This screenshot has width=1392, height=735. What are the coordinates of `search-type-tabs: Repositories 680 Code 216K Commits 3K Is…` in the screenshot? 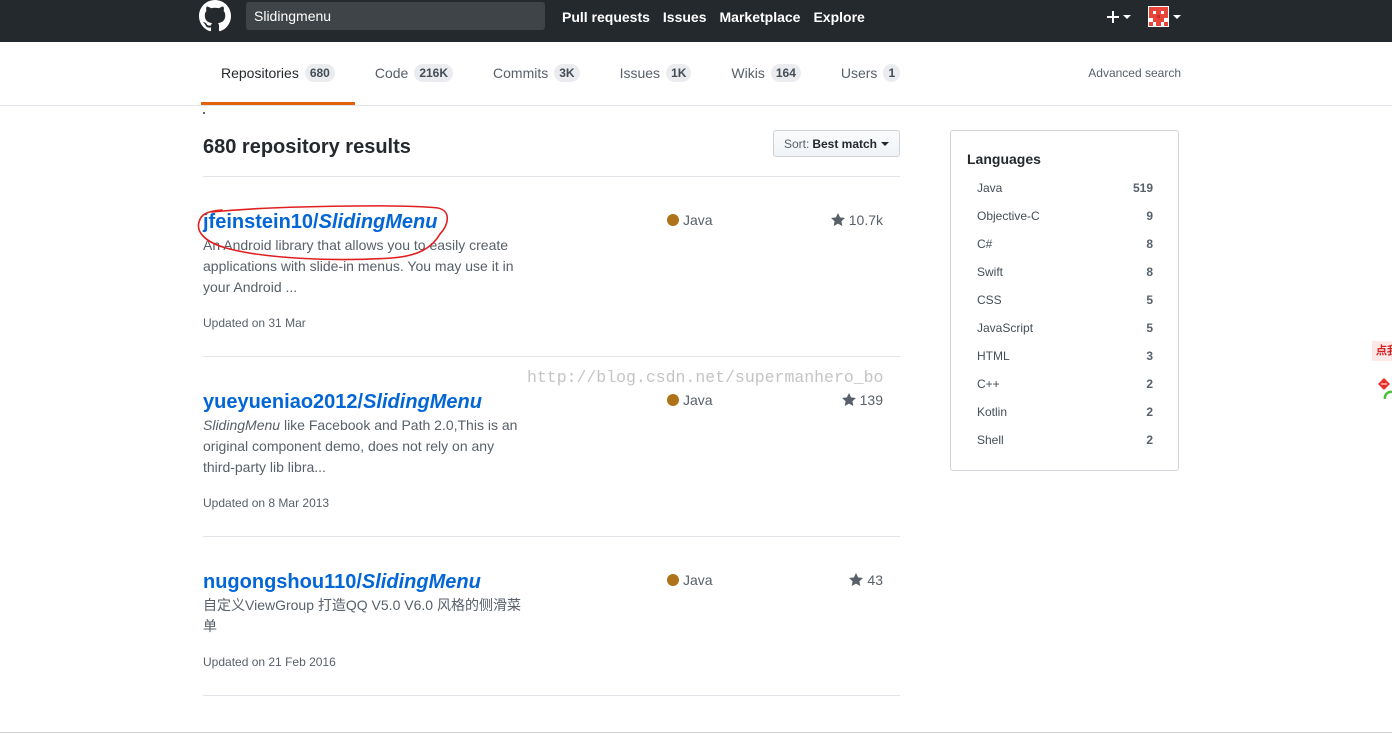 It's located at (696, 74).